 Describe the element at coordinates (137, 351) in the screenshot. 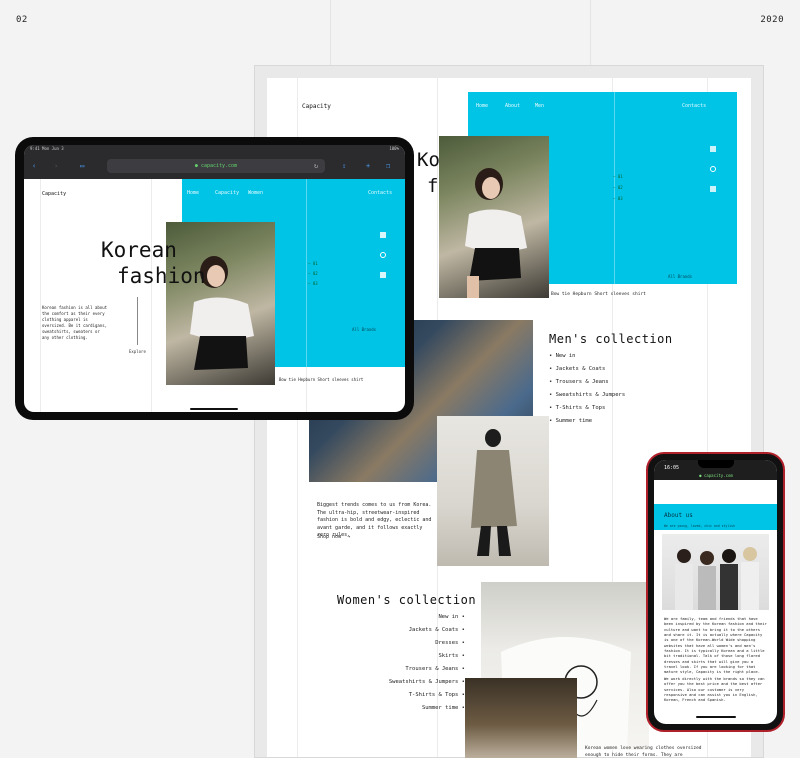

I see `explore-link: Explore` at that location.